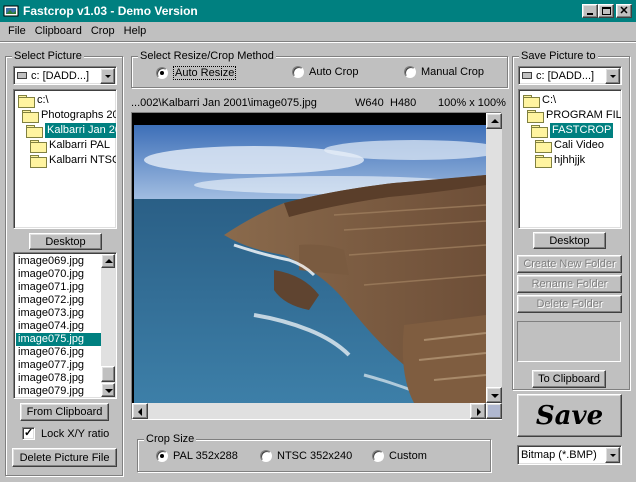 The width and height of the screenshot is (636, 482). What do you see at coordinates (478, 411) in the screenshot?
I see `scroll-right-button` at bounding box center [478, 411].